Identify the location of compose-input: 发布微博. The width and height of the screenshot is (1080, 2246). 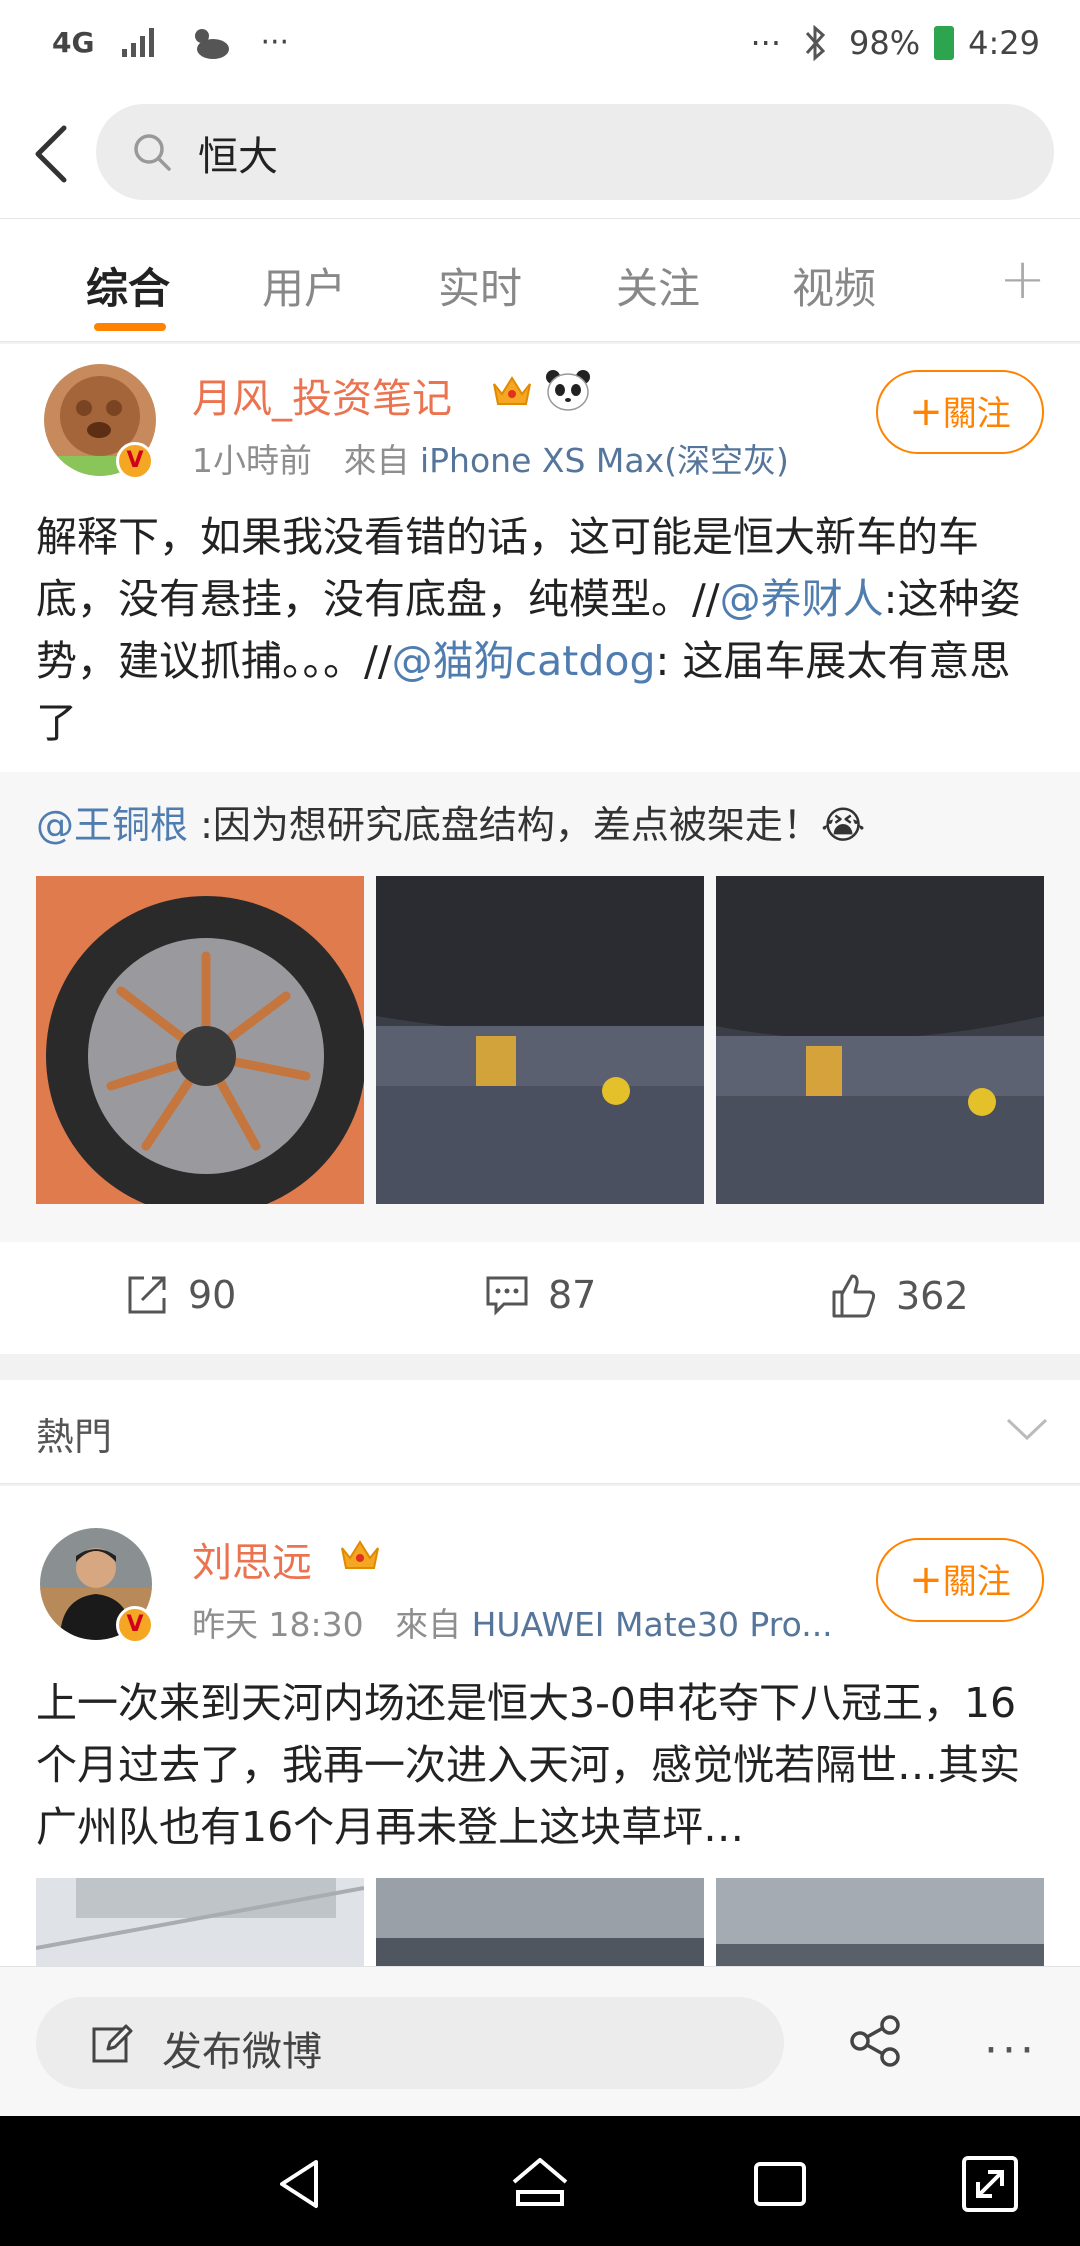
(410, 2043).